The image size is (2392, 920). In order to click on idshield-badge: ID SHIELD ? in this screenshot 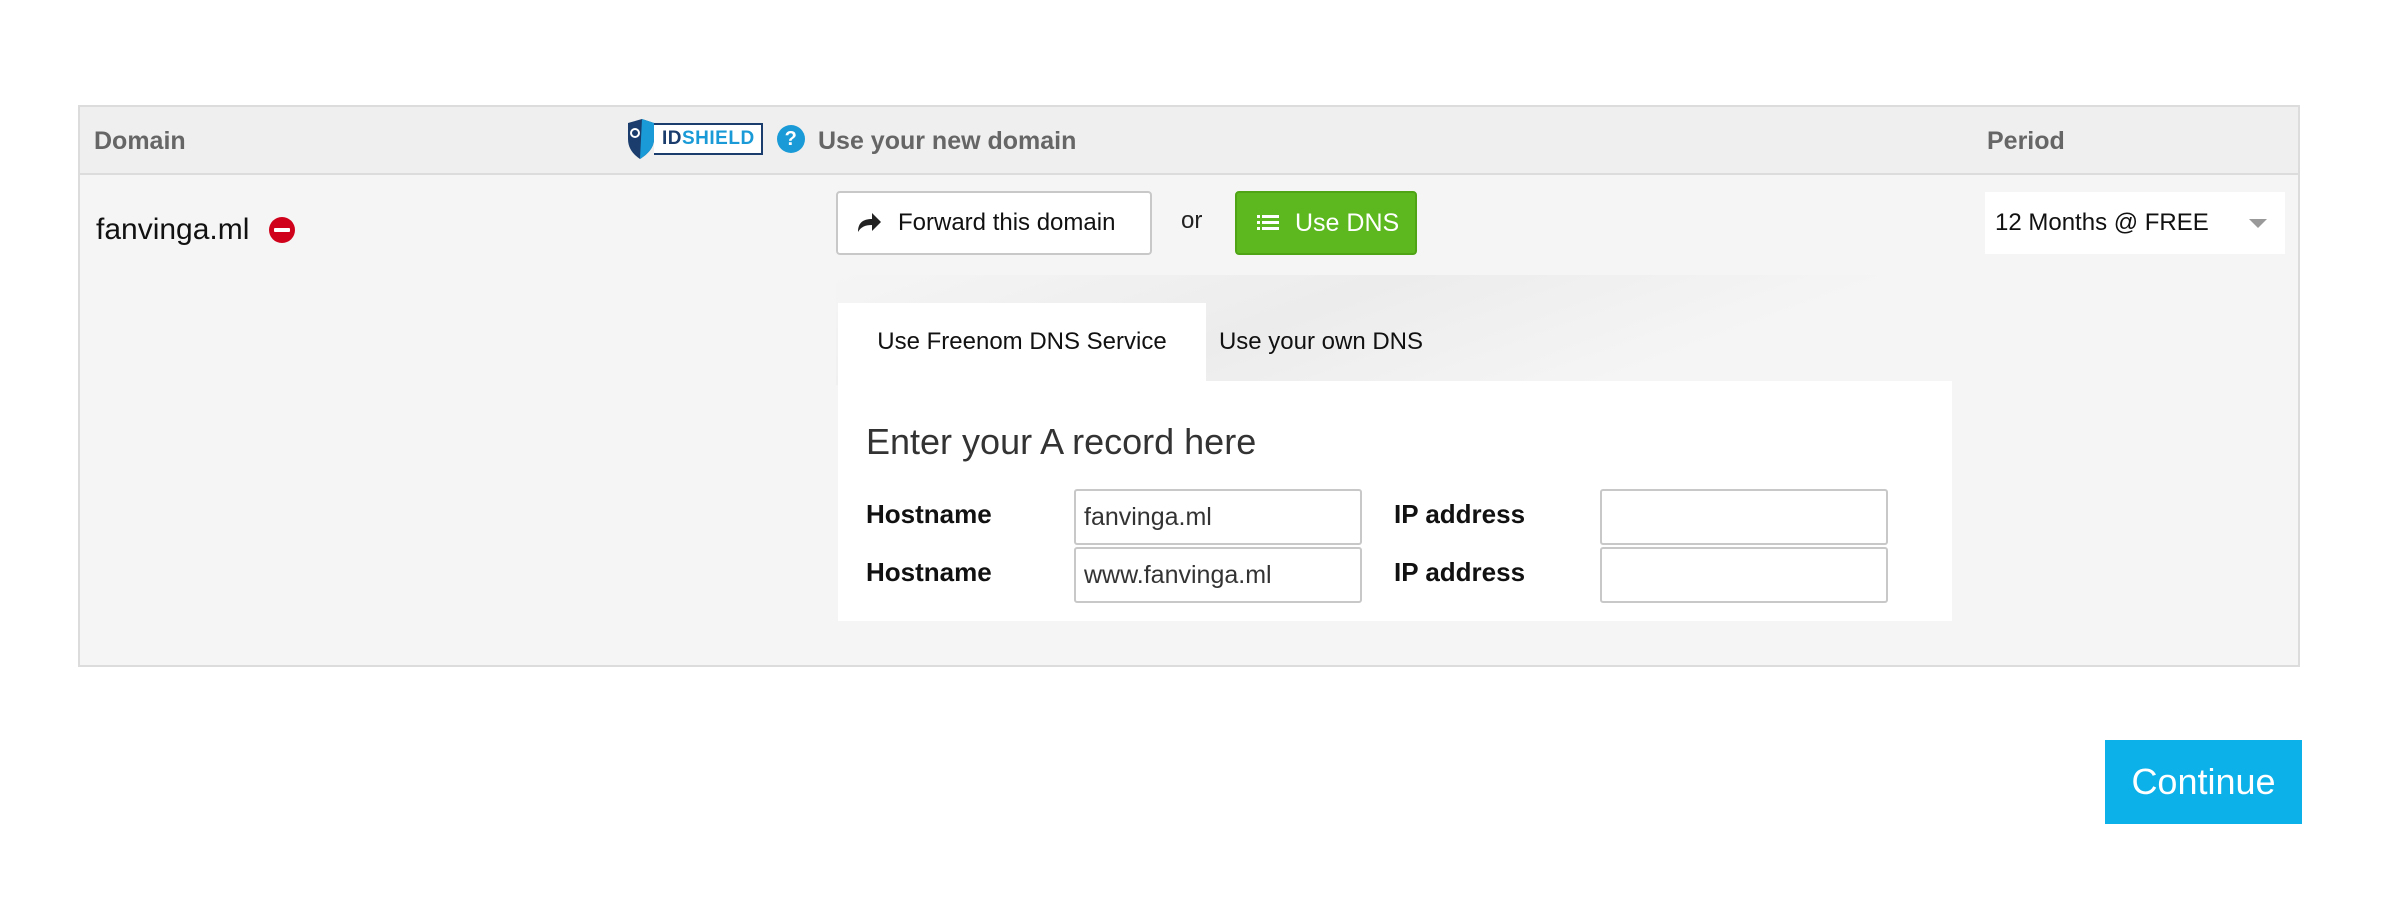, I will do `click(714, 139)`.